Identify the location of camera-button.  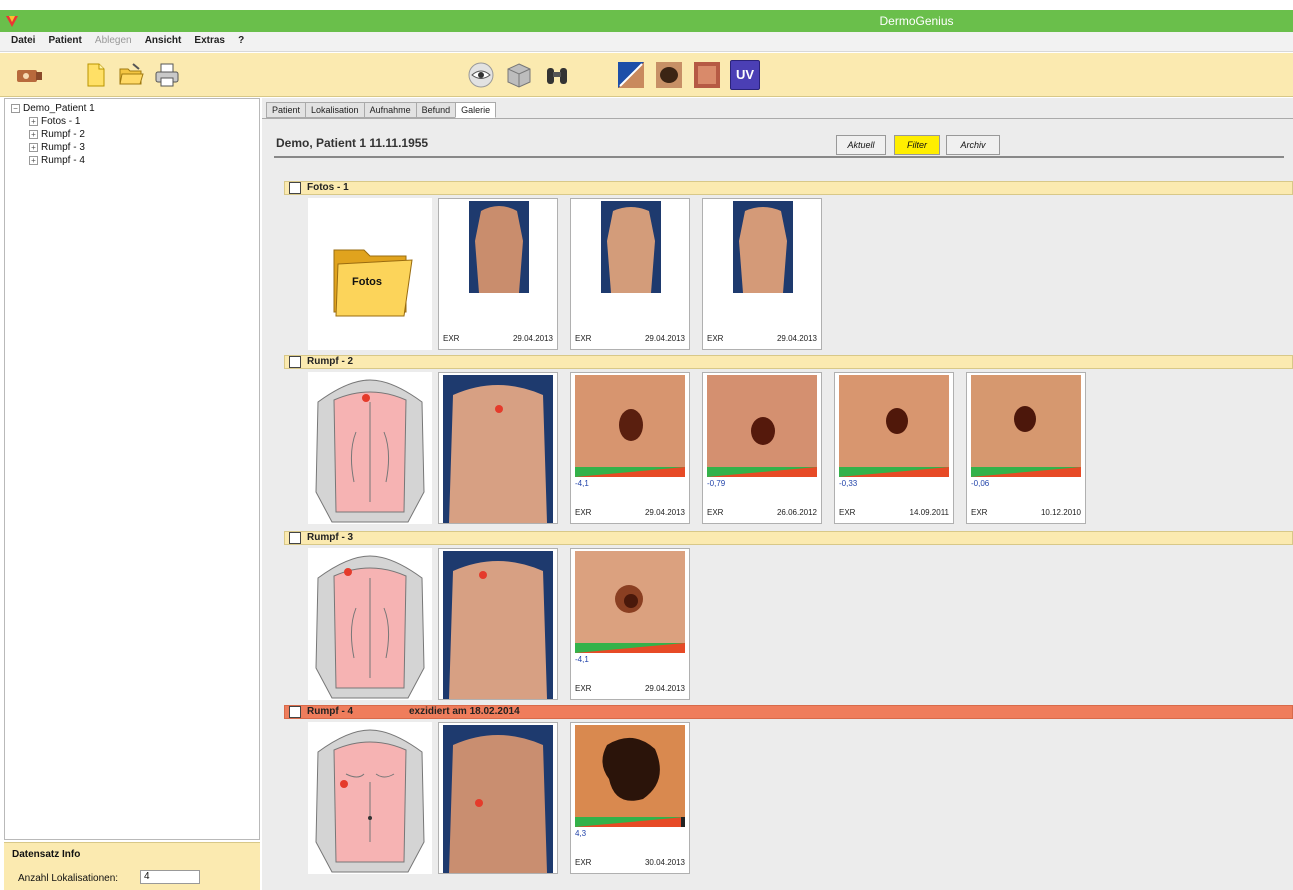
(29, 75).